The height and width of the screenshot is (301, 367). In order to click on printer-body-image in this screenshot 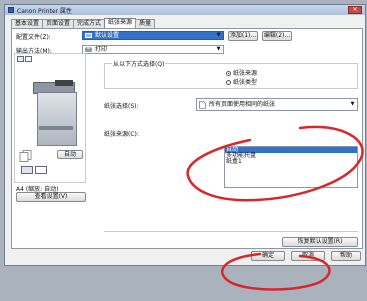, I will do `click(57, 119)`.